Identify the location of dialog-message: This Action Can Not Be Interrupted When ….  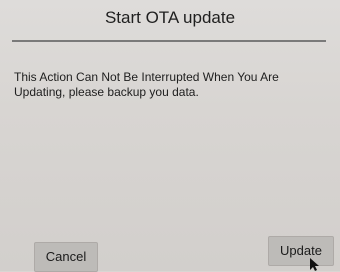
(146, 84).